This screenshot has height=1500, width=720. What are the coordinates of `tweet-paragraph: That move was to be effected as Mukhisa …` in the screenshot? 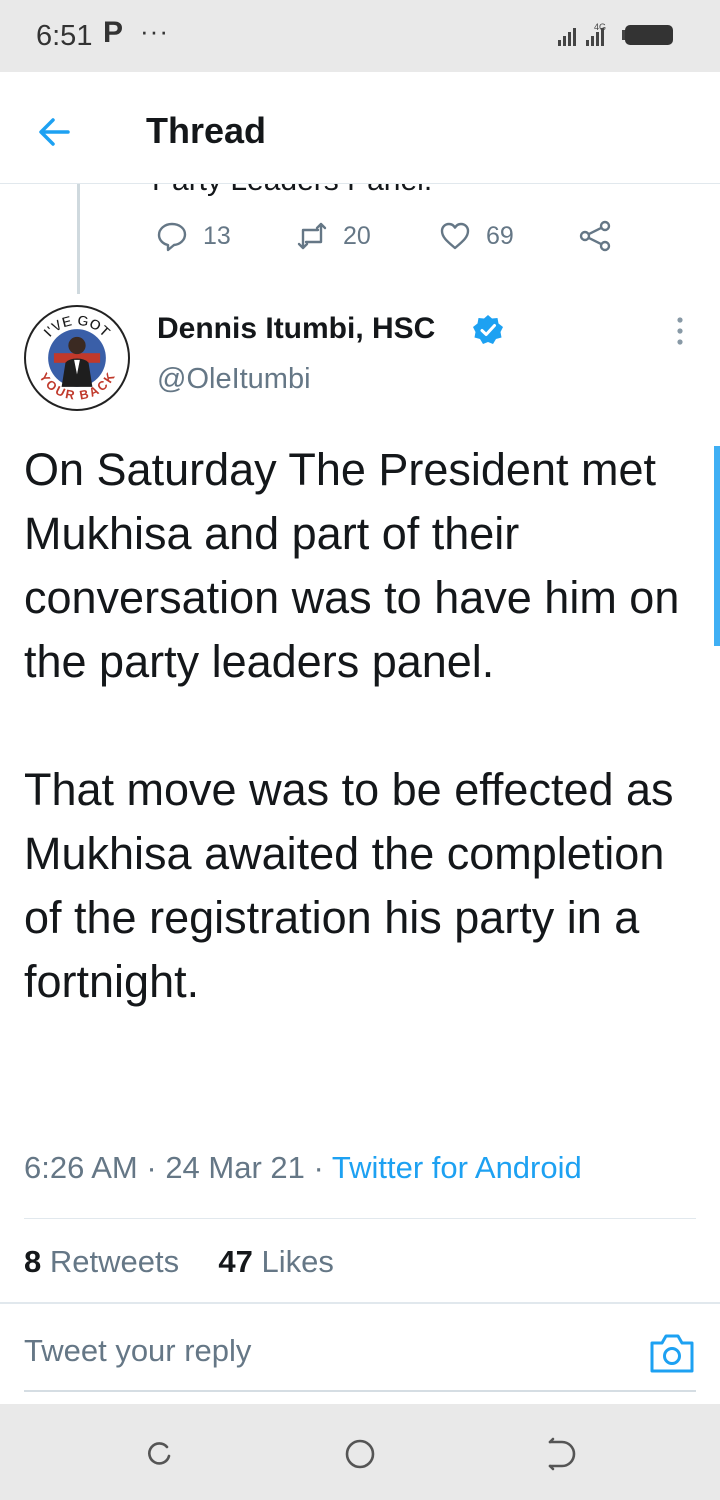 It's located at (349, 885).